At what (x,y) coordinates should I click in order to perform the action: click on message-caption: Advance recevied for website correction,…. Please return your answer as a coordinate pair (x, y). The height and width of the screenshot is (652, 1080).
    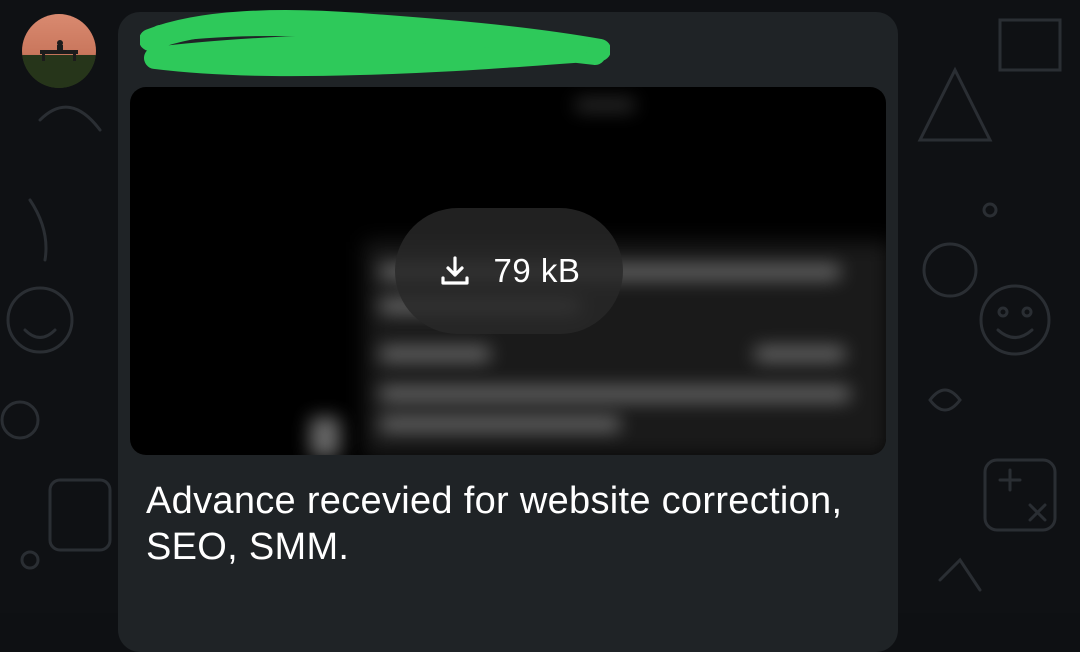
    Looking at the image, I should click on (494, 524).